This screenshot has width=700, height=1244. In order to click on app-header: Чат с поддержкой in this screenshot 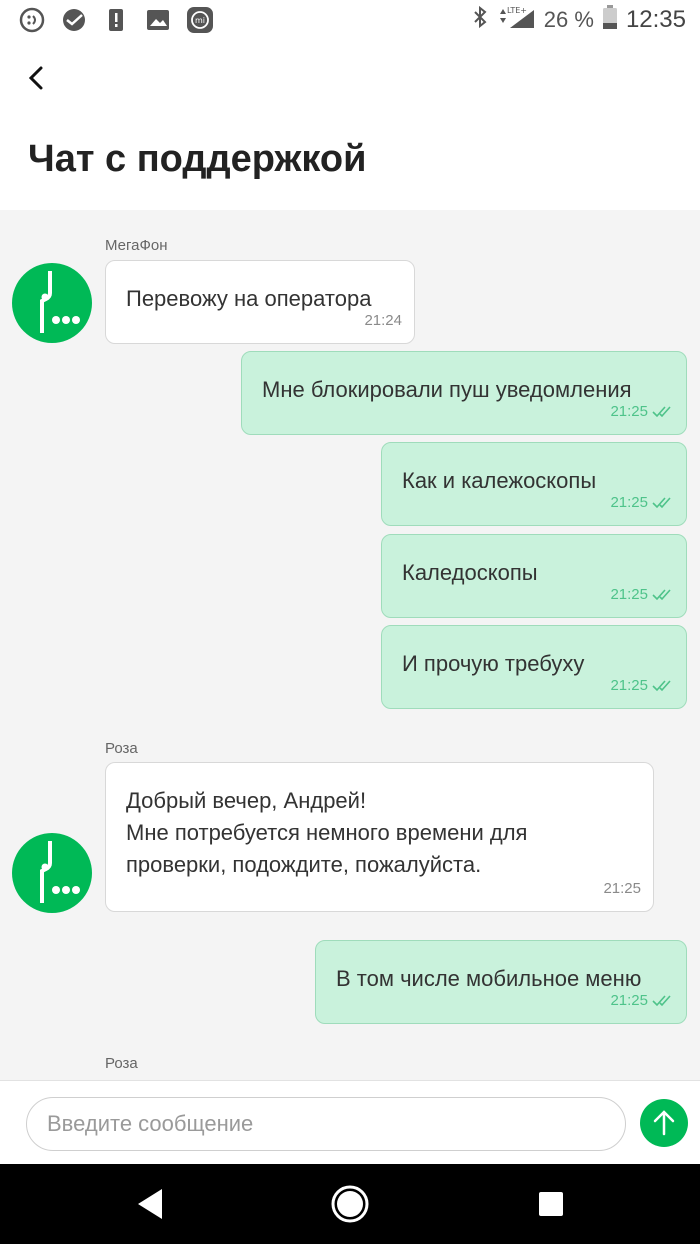, I will do `click(350, 126)`.